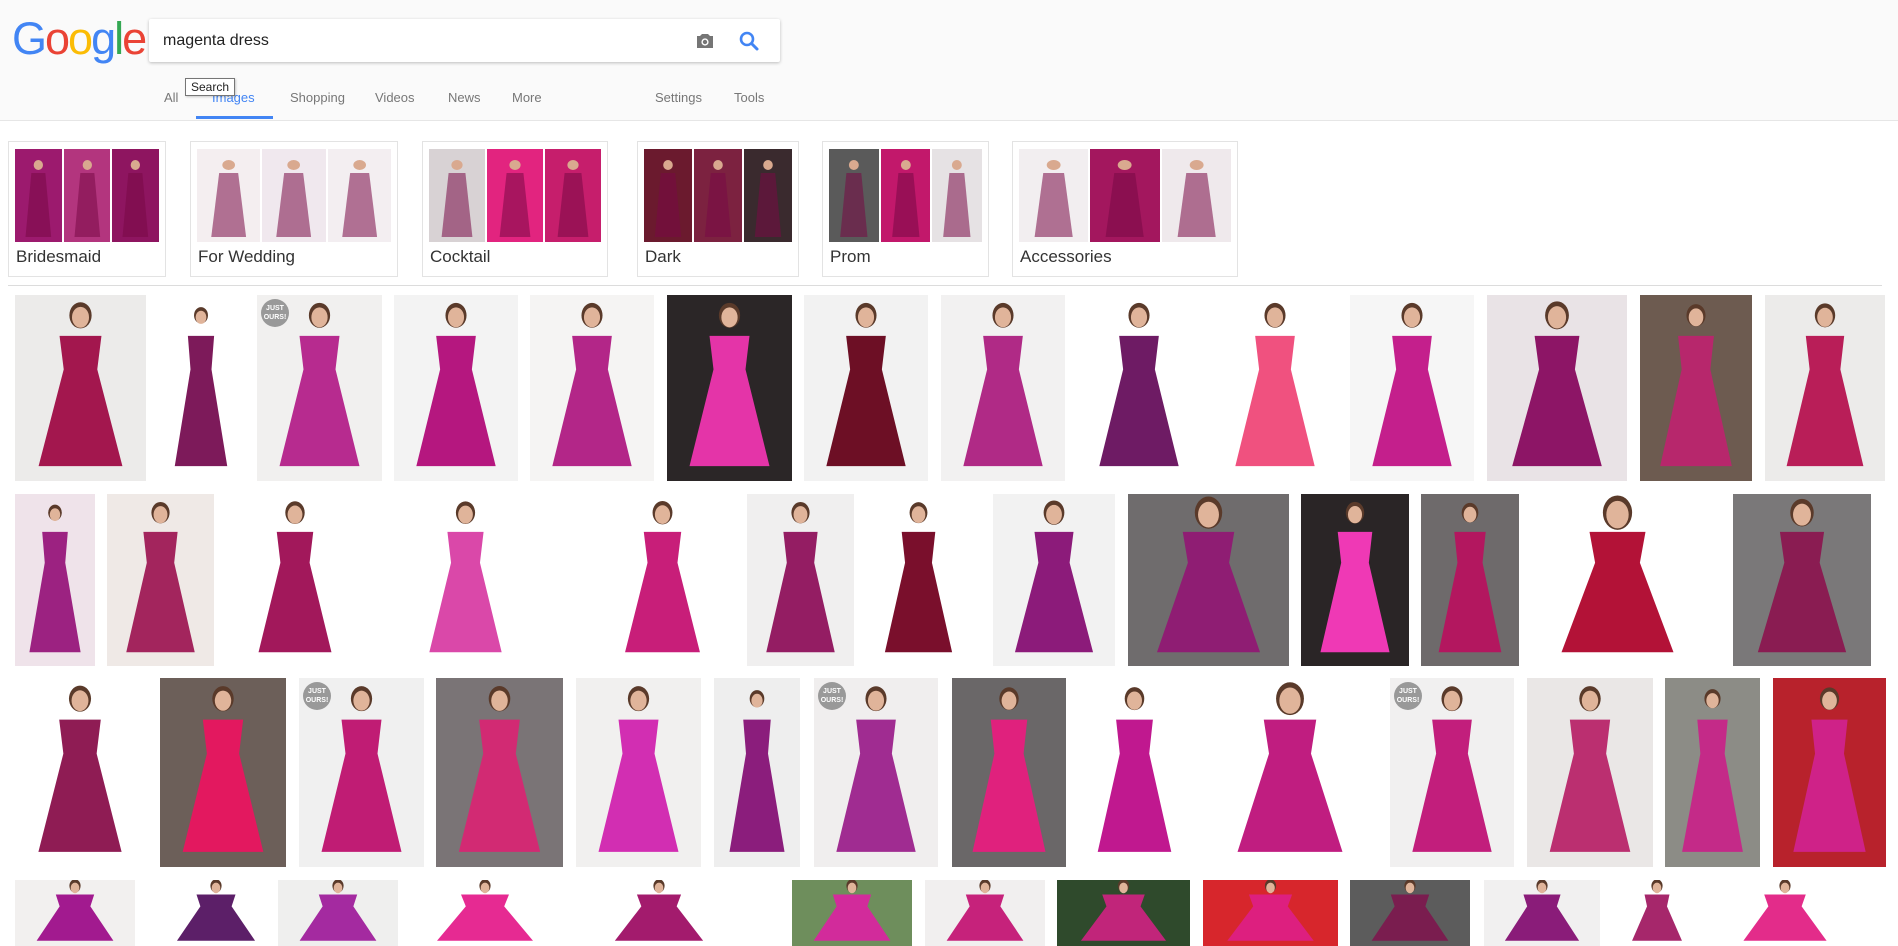 This screenshot has width=1898, height=946. Describe the element at coordinates (171, 97) in the screenshot. I see `tab-all: All` at that location.